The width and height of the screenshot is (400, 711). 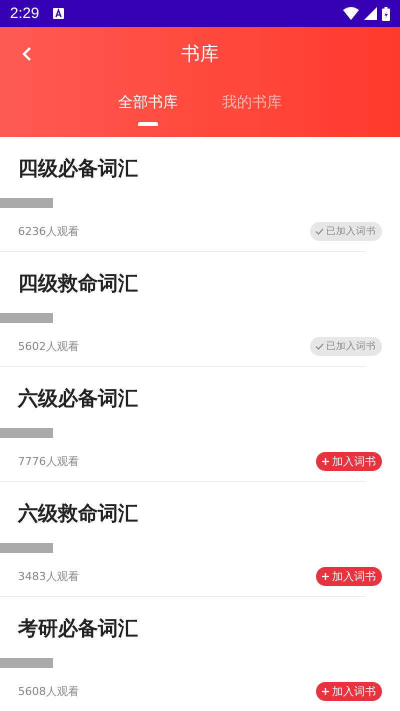 I want to click on book-title: 四级救命词汇, so click(x=78, y=283).